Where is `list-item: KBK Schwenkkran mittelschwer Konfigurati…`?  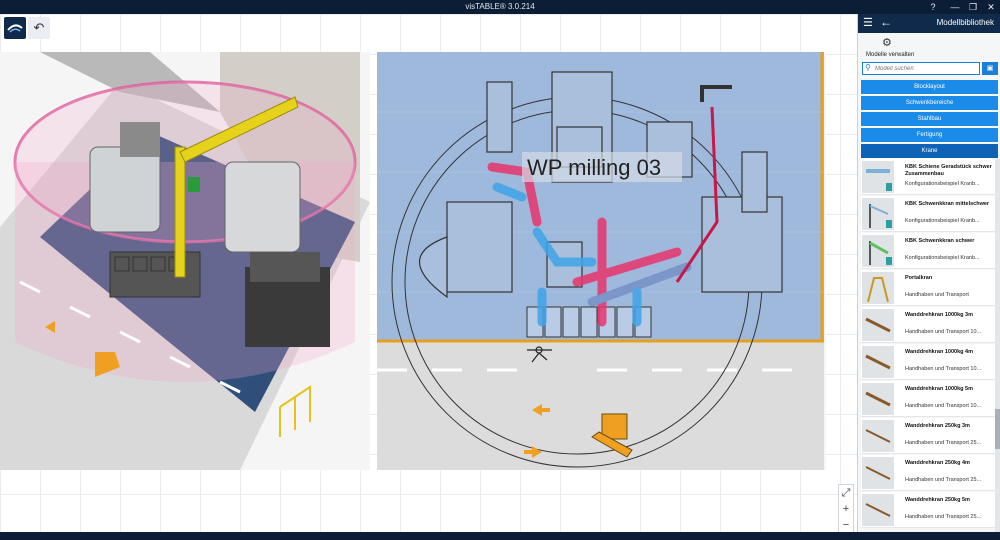
list-item: KBK Schwenkkran mittelschwer Konfigurati… is located at coordinates (928, 214).